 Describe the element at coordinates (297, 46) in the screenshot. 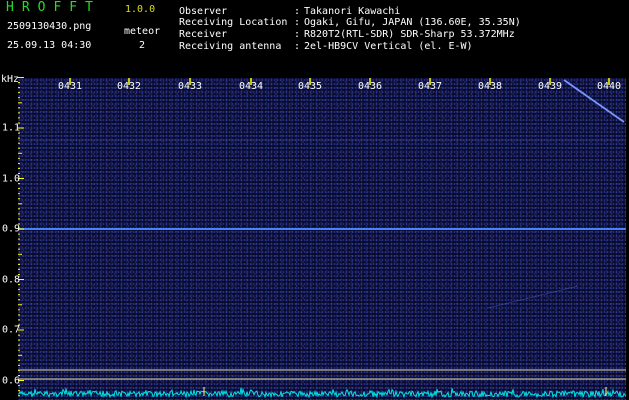

I see `antenna-colon: :` at that location.